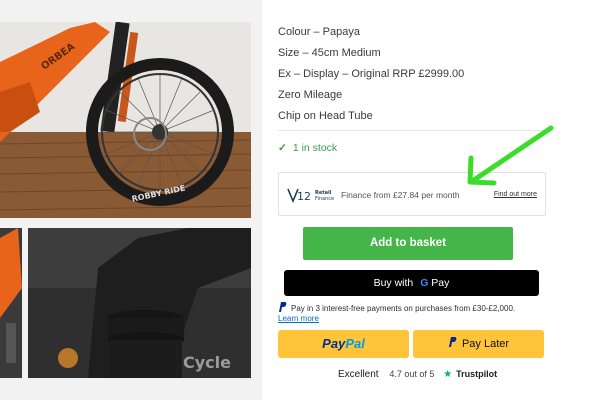 The image size is (600, 400). What do you see at coordinates (355, 343) in the screenshot?
I see `paypal-wordmark-pal: Pal` at bounding box center [355, 343].